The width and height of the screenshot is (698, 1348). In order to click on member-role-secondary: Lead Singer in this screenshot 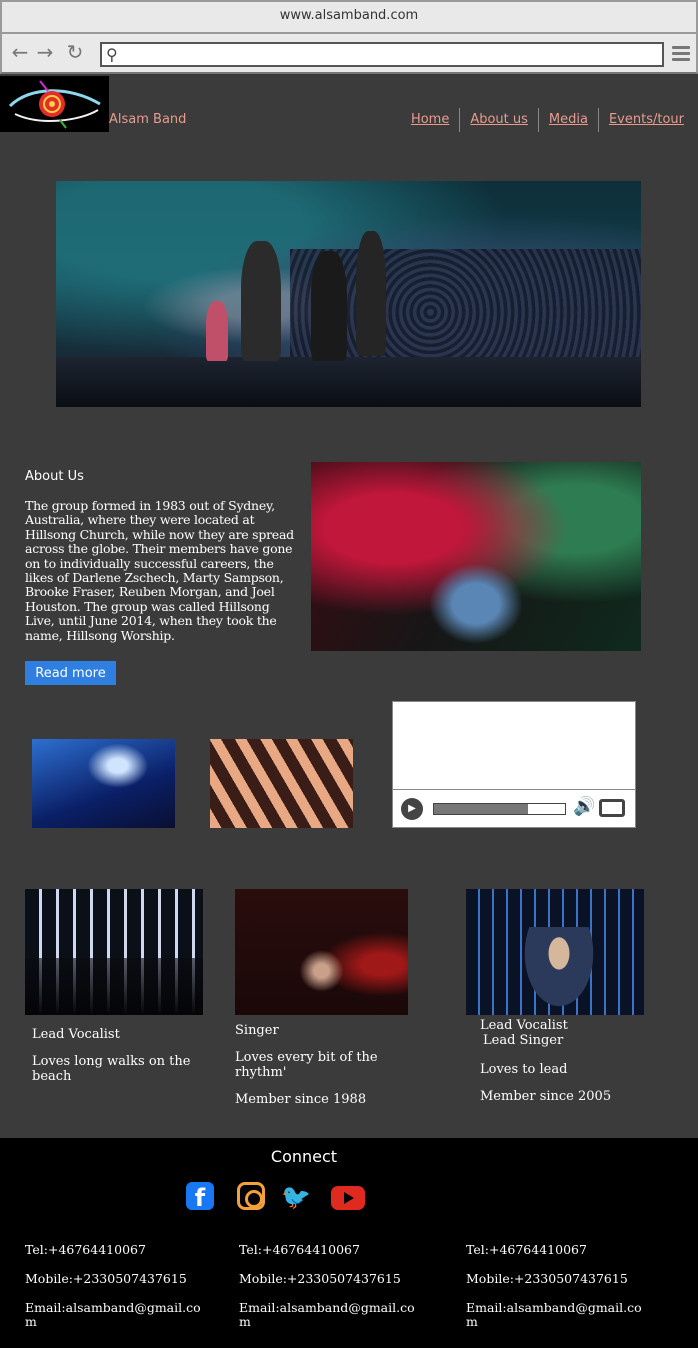, I will do `click(523, 1040)`.